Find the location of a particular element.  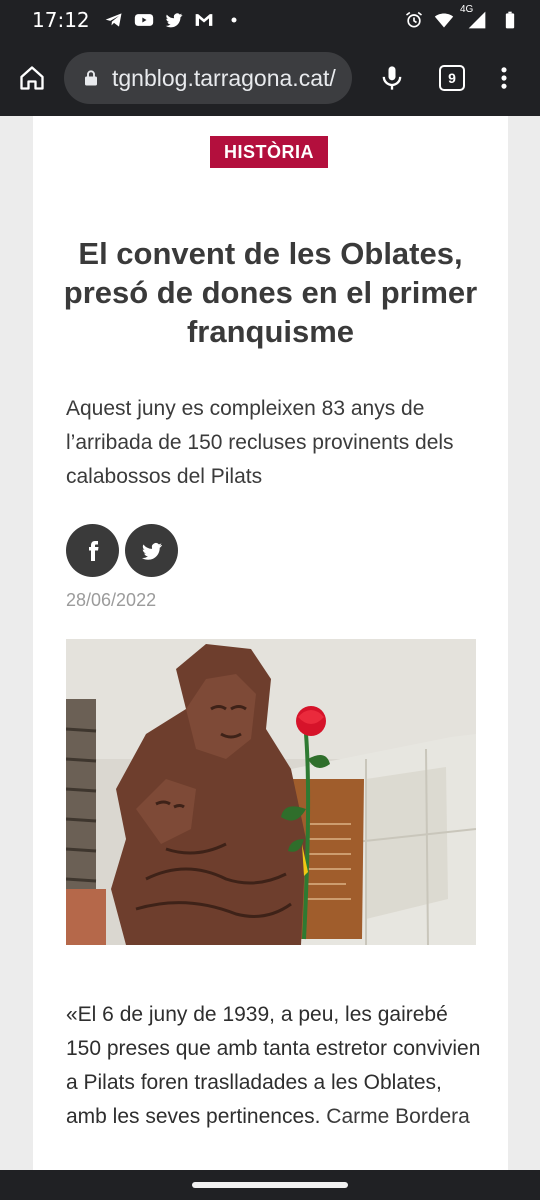

navigation-bar is located at coordinates (270, 1185).